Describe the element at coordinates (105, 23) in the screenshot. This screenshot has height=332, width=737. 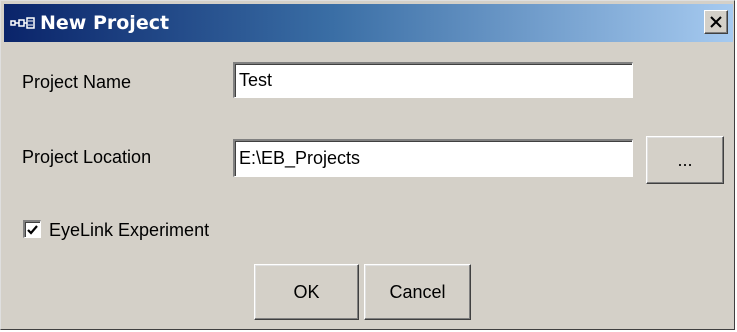
I see `dialog-title: New Project` at that location.